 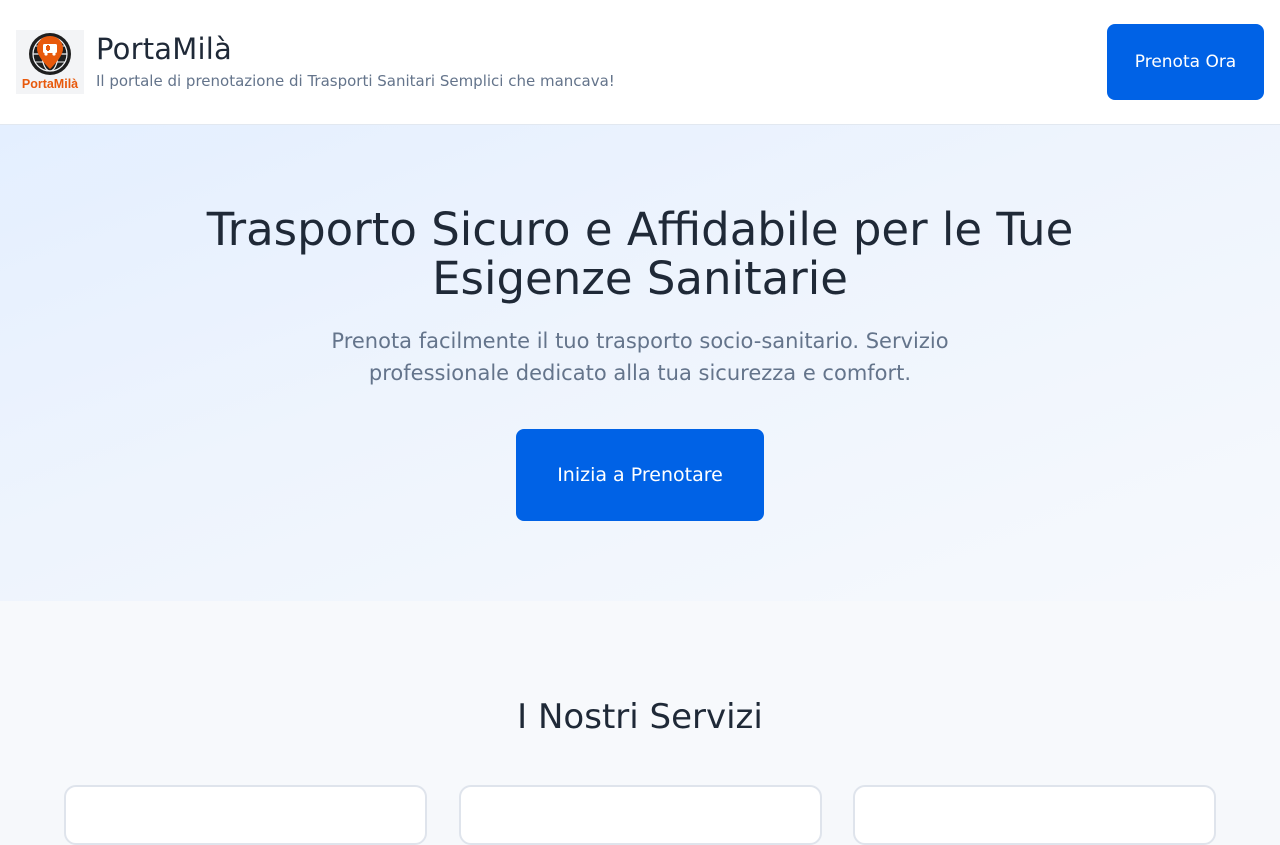 I want to click on logo-wordmark: PortaMilà, so click(x=50, y=84).